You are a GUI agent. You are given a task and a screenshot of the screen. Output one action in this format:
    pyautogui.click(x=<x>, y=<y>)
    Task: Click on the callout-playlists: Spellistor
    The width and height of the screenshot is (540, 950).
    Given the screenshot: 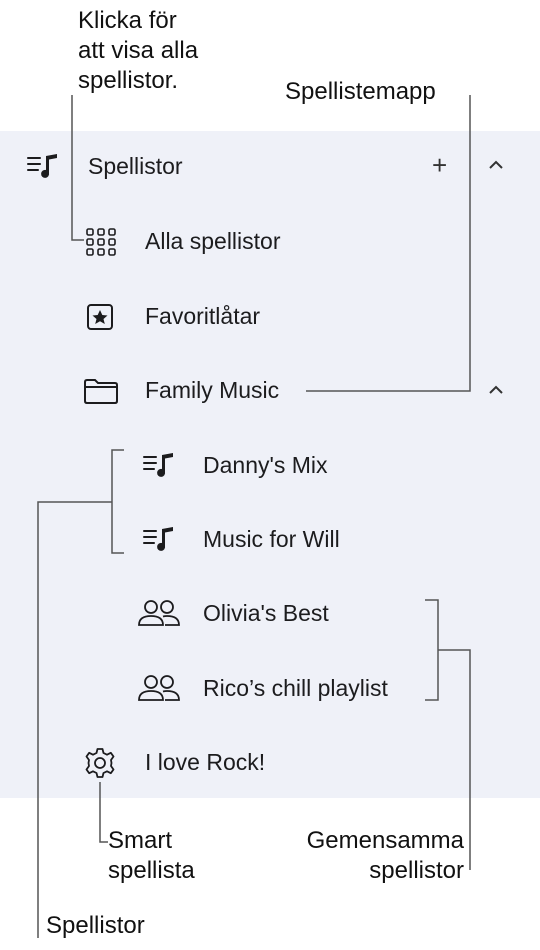 What is the action you would take?
    pyautogui.click(x=95, y=925)
    